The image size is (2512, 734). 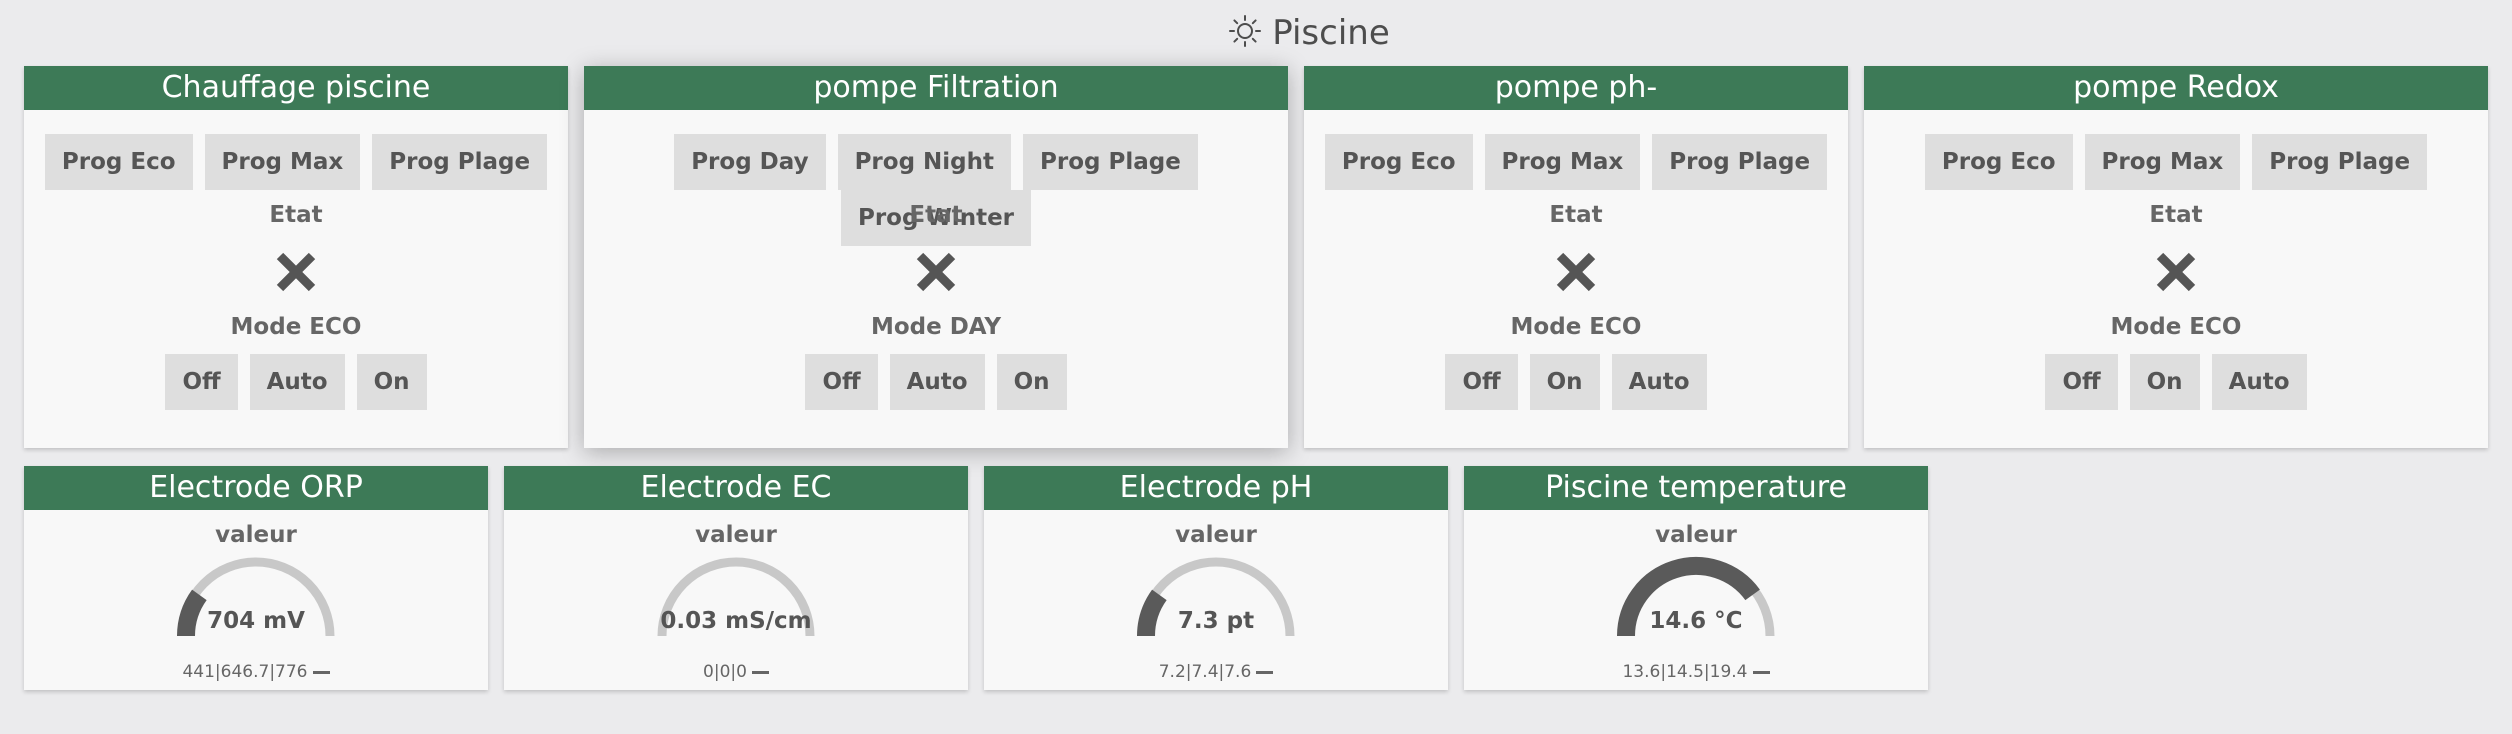 What do you see at coordinates (736, 578) in the screenshot?
I see `sensor-electrode-ec: Electrode EC valeur 0.03 mS/cm 0|0|0` at bounding box center [736, 578].